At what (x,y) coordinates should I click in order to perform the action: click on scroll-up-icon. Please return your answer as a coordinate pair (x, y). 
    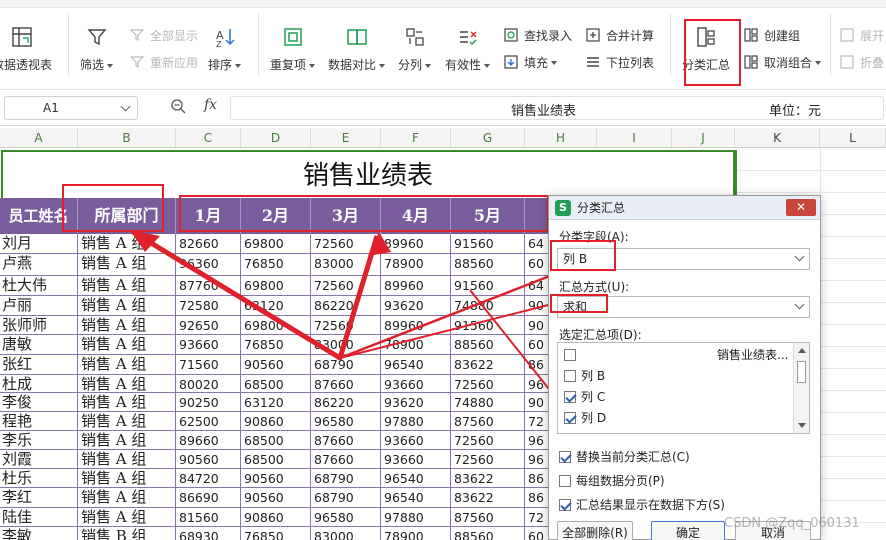
    Looking at the image, I should click on (802, 350).